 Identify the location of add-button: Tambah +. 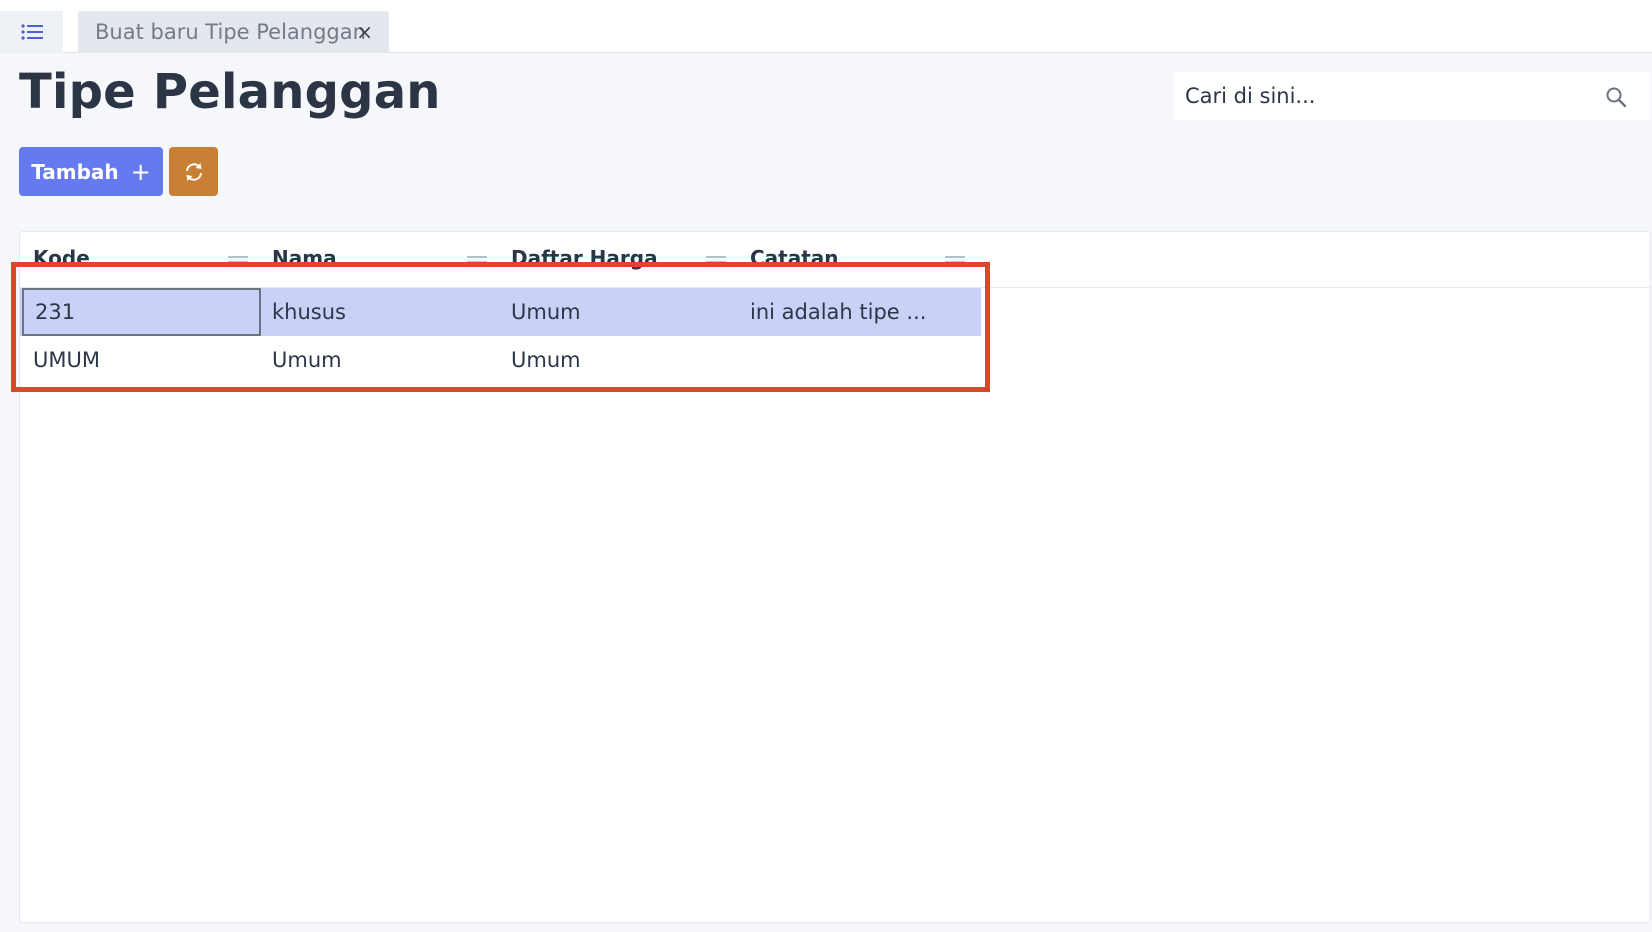
(91, 171).